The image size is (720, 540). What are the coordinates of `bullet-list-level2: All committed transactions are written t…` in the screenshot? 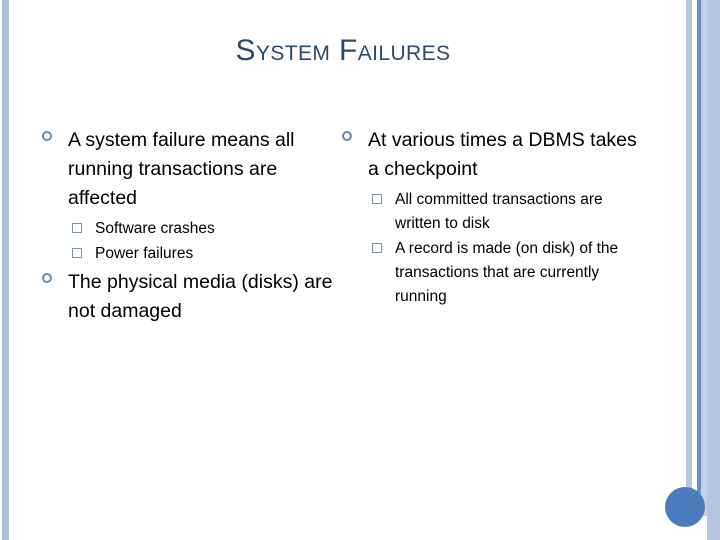 It's located at (503, 248).